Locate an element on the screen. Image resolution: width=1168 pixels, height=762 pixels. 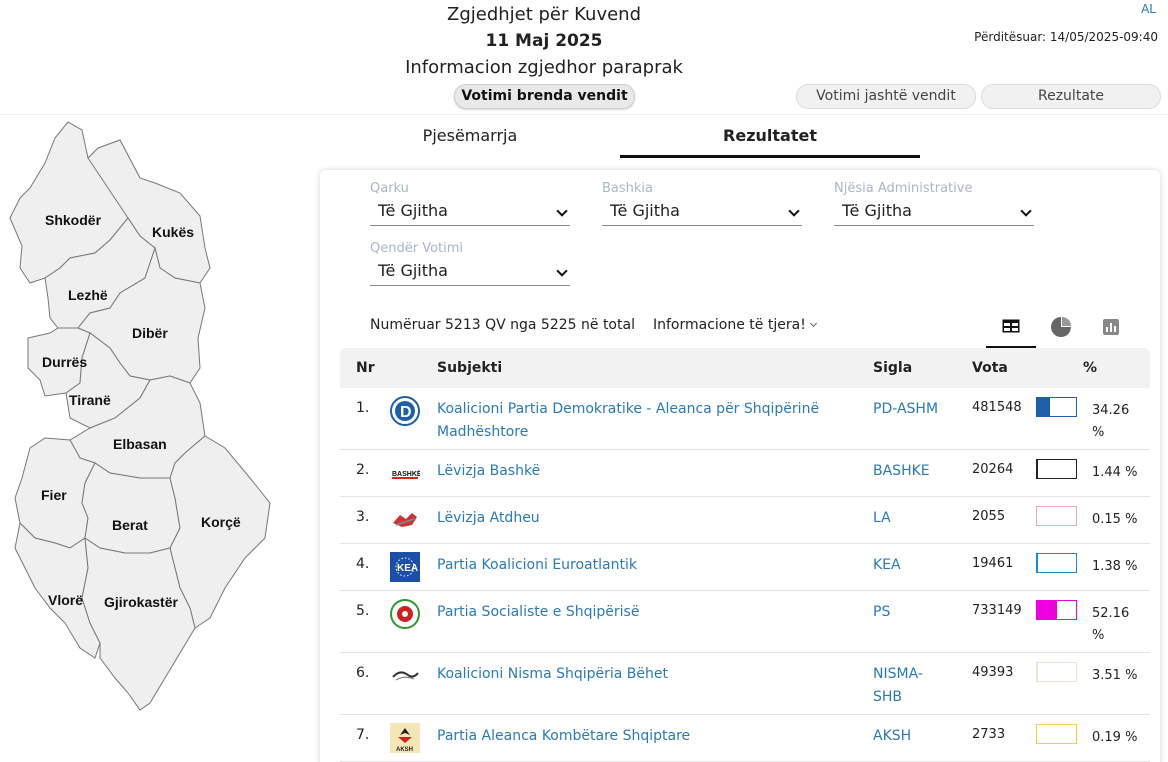
bashke-logo-icon: BASHKË is located at coordinates (406, 474).